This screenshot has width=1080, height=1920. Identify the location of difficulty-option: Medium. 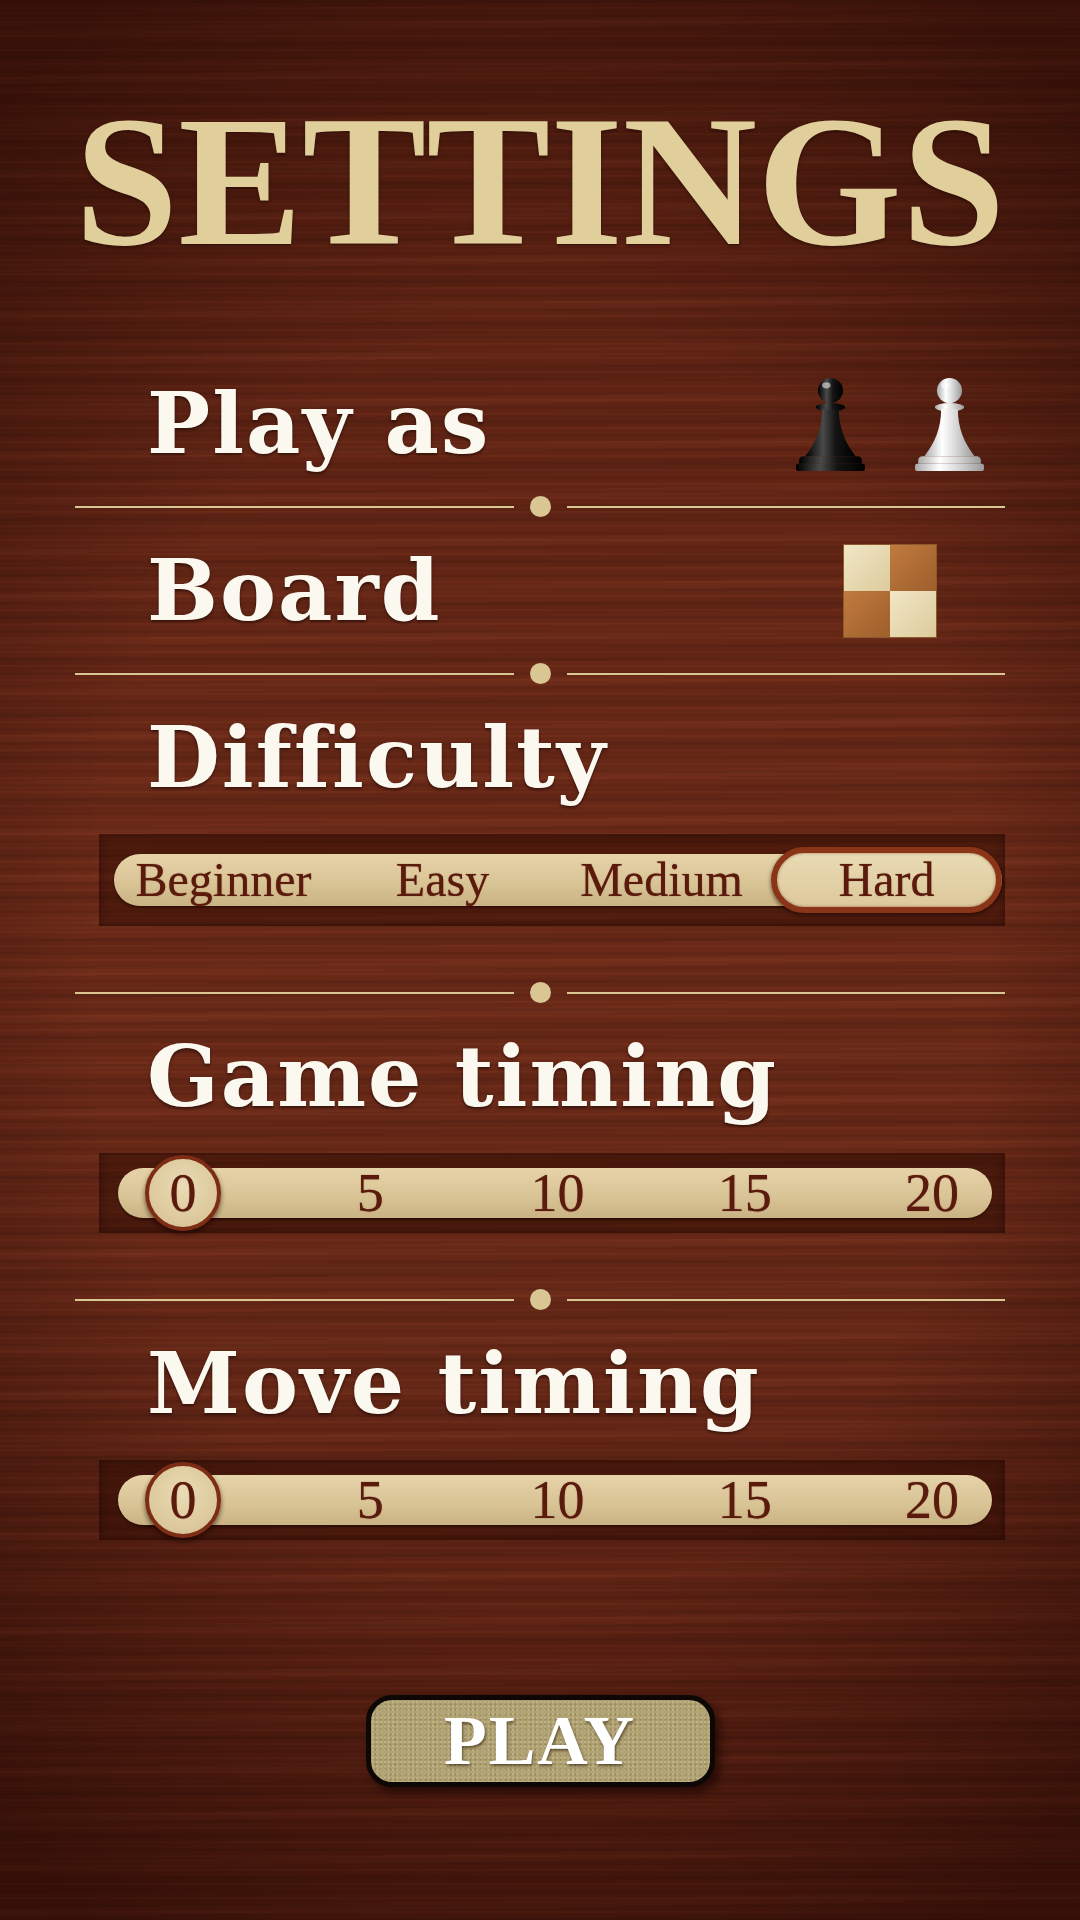
(661, 880).